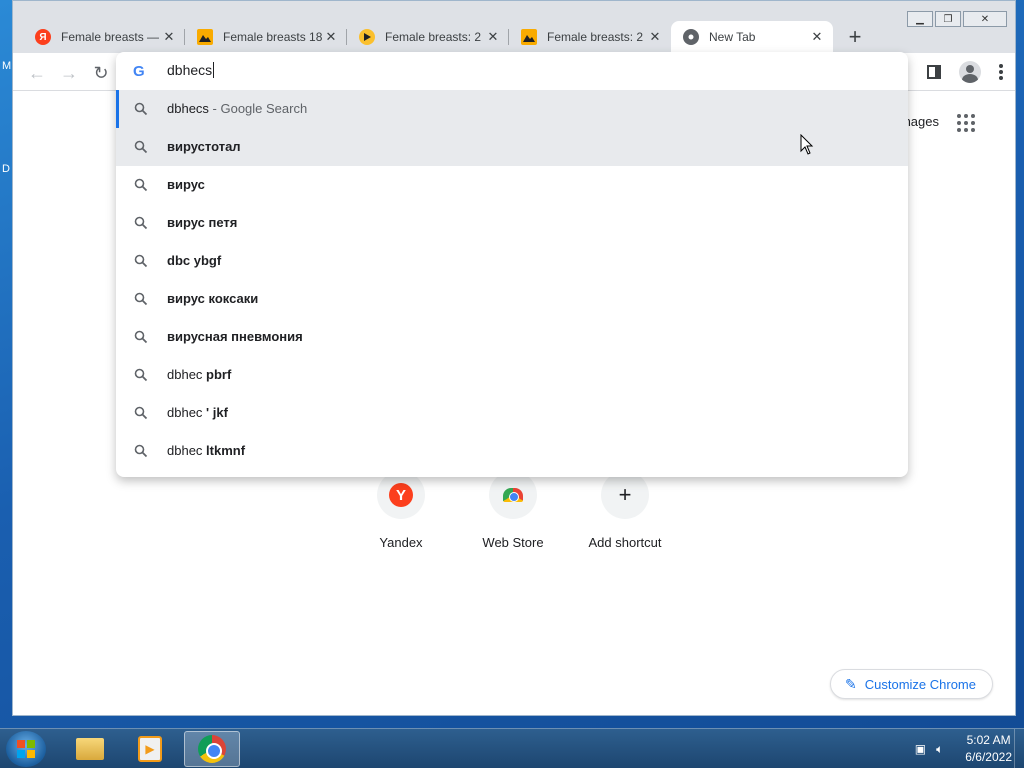 This screenshot has width=1024, height=768. What do you see at coordinates (970, 72) in the screenshot?
I see `profile-avatar` at bounding box center [970, 72].